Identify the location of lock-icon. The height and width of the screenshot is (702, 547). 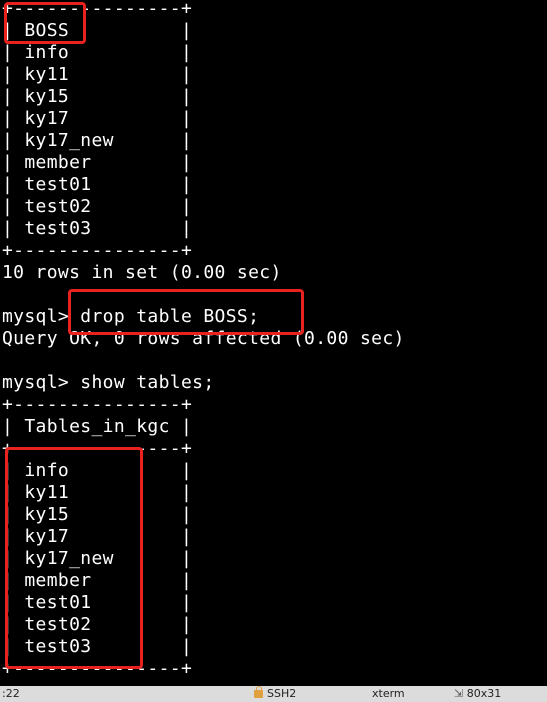
(258, 692).